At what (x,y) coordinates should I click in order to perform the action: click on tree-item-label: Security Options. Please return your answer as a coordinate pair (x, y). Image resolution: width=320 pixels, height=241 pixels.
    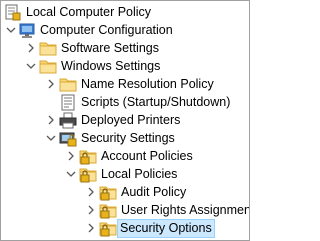
    Looking at the image, I should click on (166, 228).